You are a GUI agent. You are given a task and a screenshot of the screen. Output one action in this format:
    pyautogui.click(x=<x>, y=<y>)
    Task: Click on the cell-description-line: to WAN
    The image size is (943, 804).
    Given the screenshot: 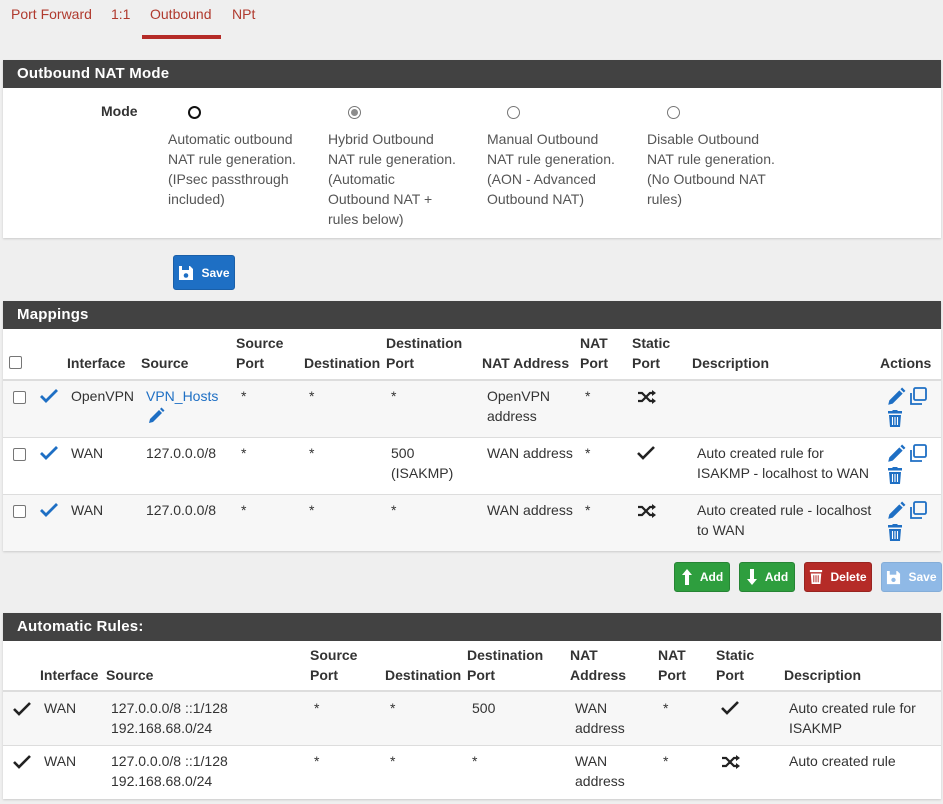 What is the action you would take?
    pyautogui.click(x=721, y=530)
    